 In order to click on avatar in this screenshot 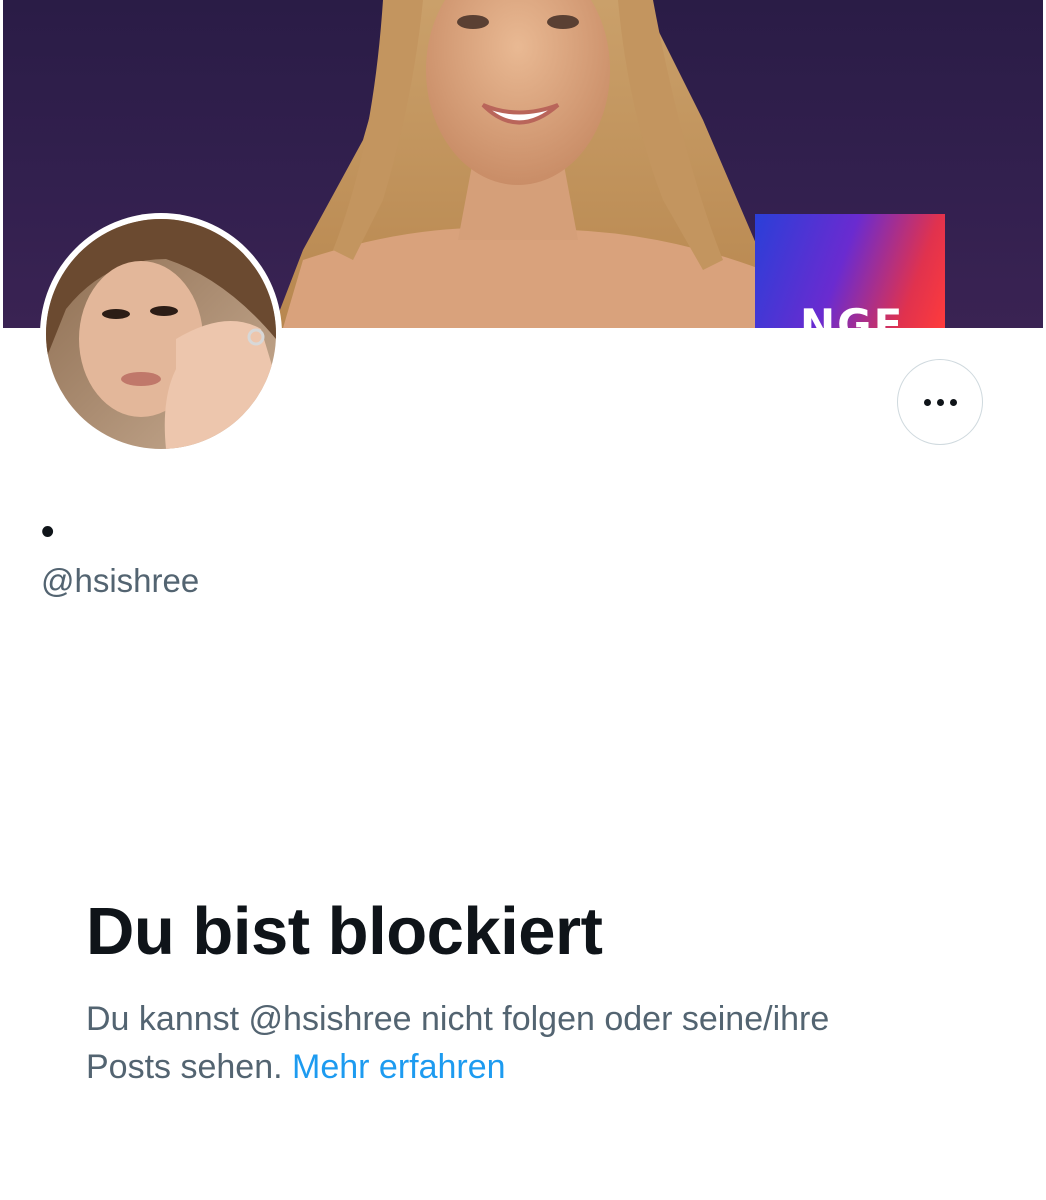, I will do `click(161, 334)`.